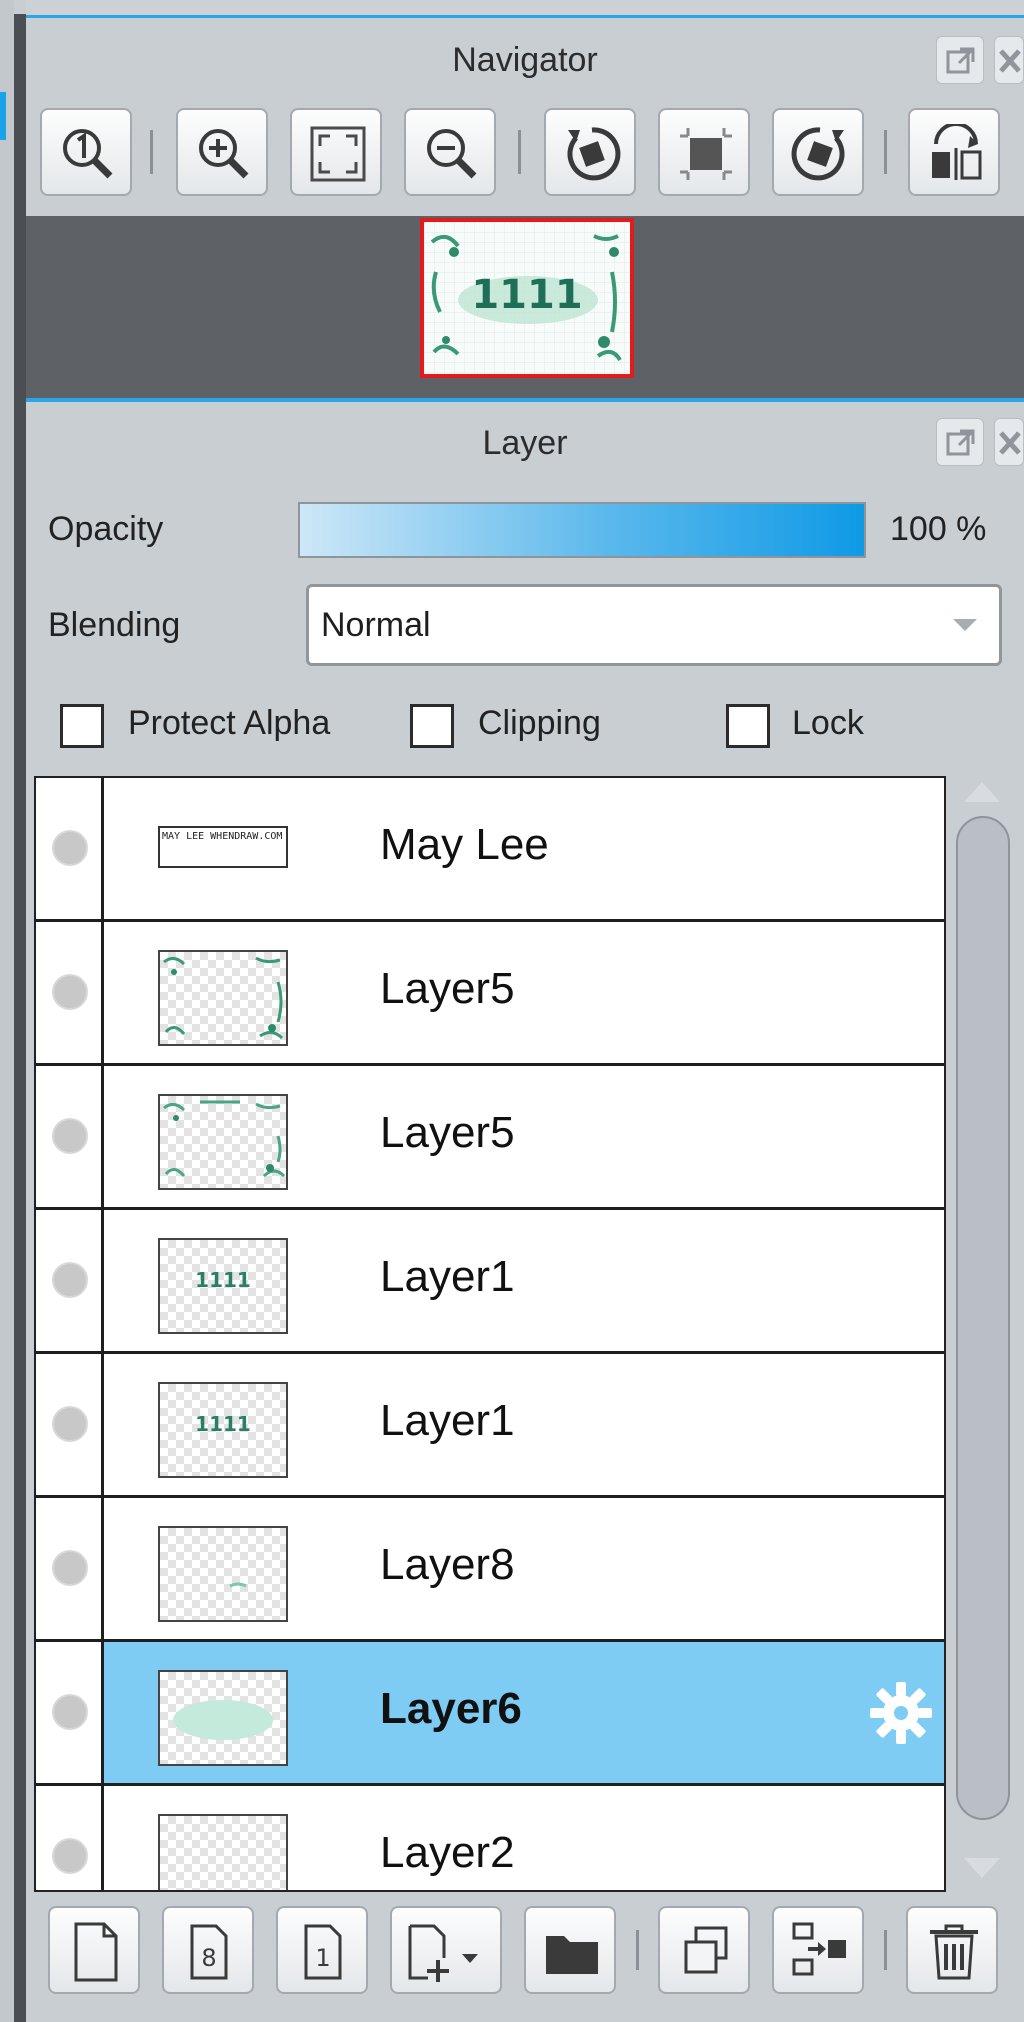  I want to click on lock-checkbox, so click(748, 726).